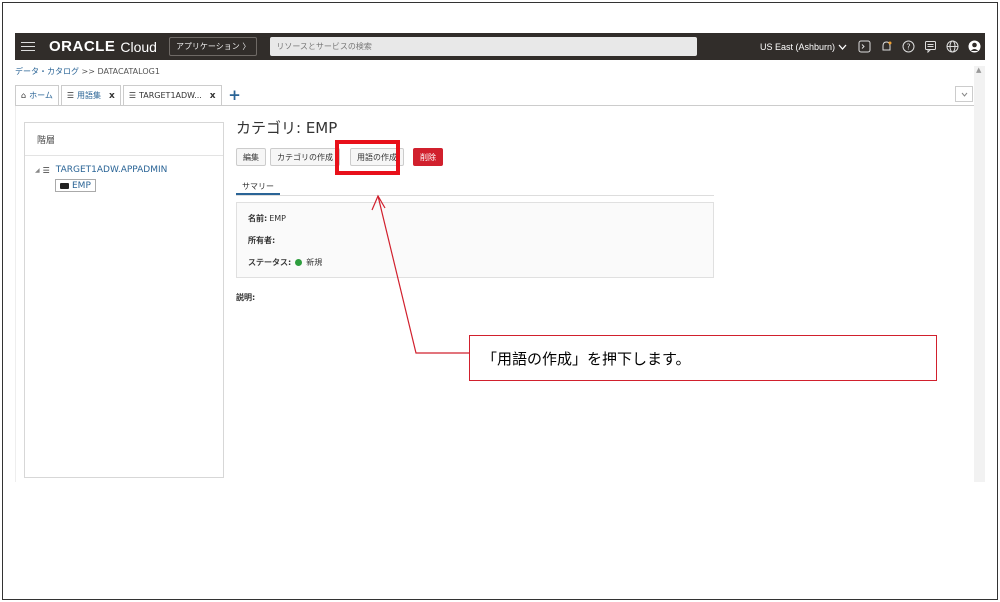 The width and height of the screenshot is (1000, 602). Describe the element at coordinates (287, 128) in the screenshot. I see `page-title: カテゴリ: EMP` at that location.